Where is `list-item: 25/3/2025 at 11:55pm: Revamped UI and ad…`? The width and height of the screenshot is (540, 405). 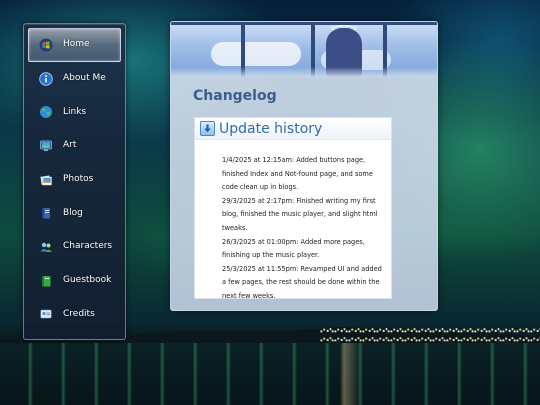
list-item: 25/3/2025 at 11:55pm: Revamped UI and ad… is located at coordinates (302, 282).